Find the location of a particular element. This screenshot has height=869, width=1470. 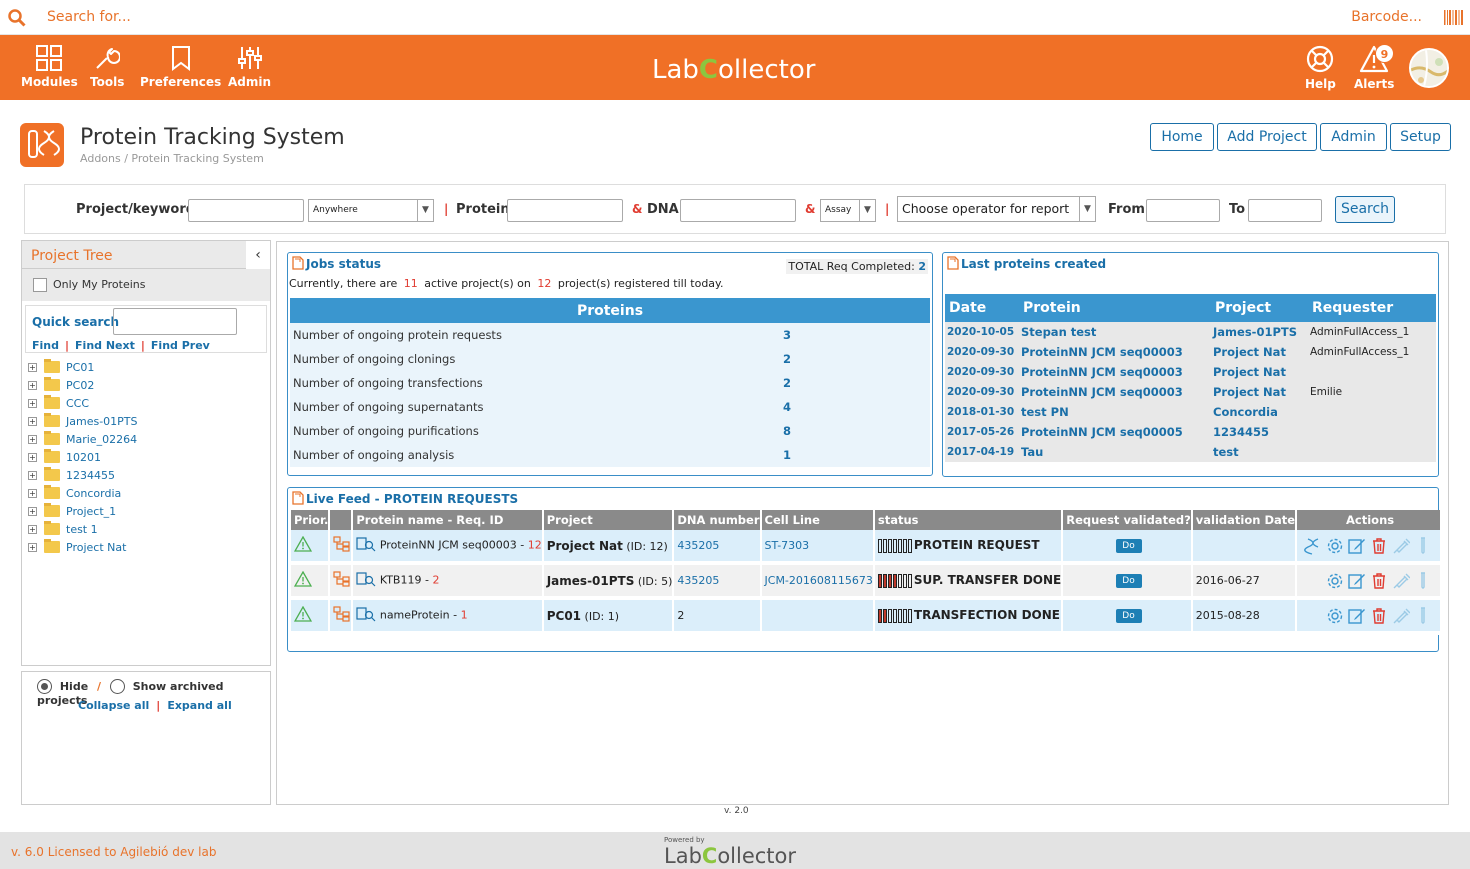

assay-select: Assay ▼ is located at coordinates (848, 210).